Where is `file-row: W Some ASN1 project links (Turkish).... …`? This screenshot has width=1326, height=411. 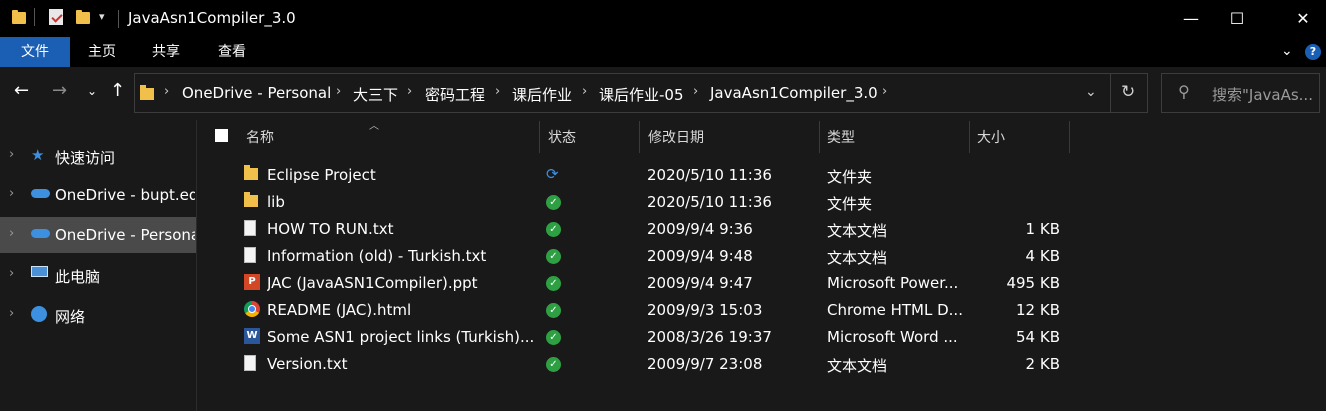
file-row: W Some ASN1 project links (Turkish).... … is located at coordinates (640, 337).